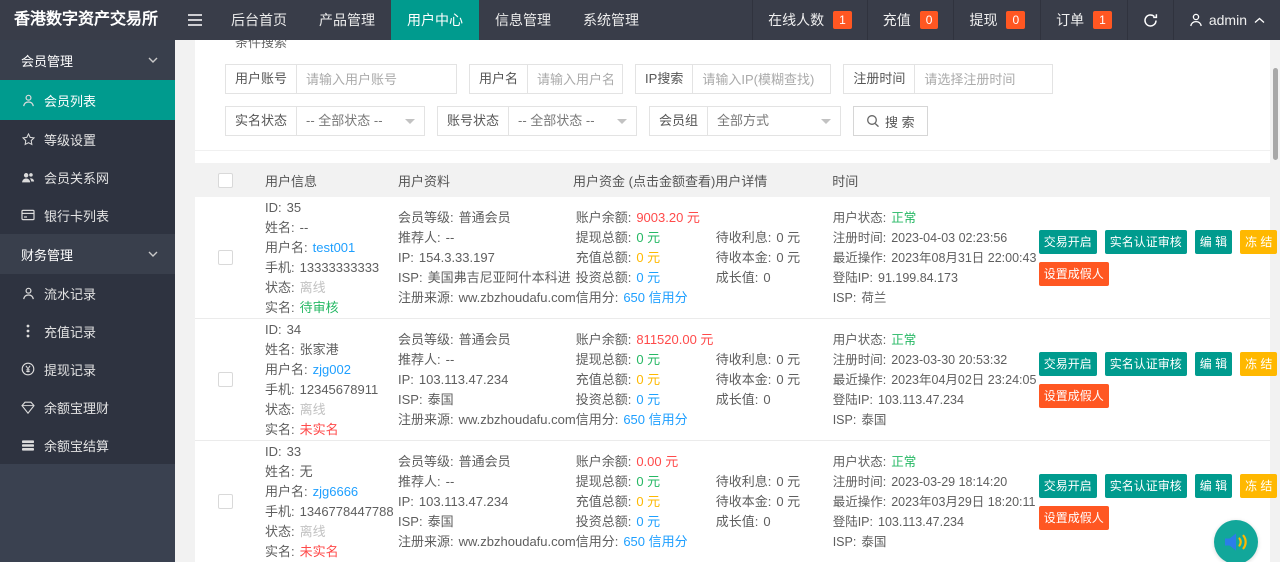  Describe the element at coordinates (87, 60) in the screenshot. I see `sidebar-group-member-management: 会员管理` at that location.